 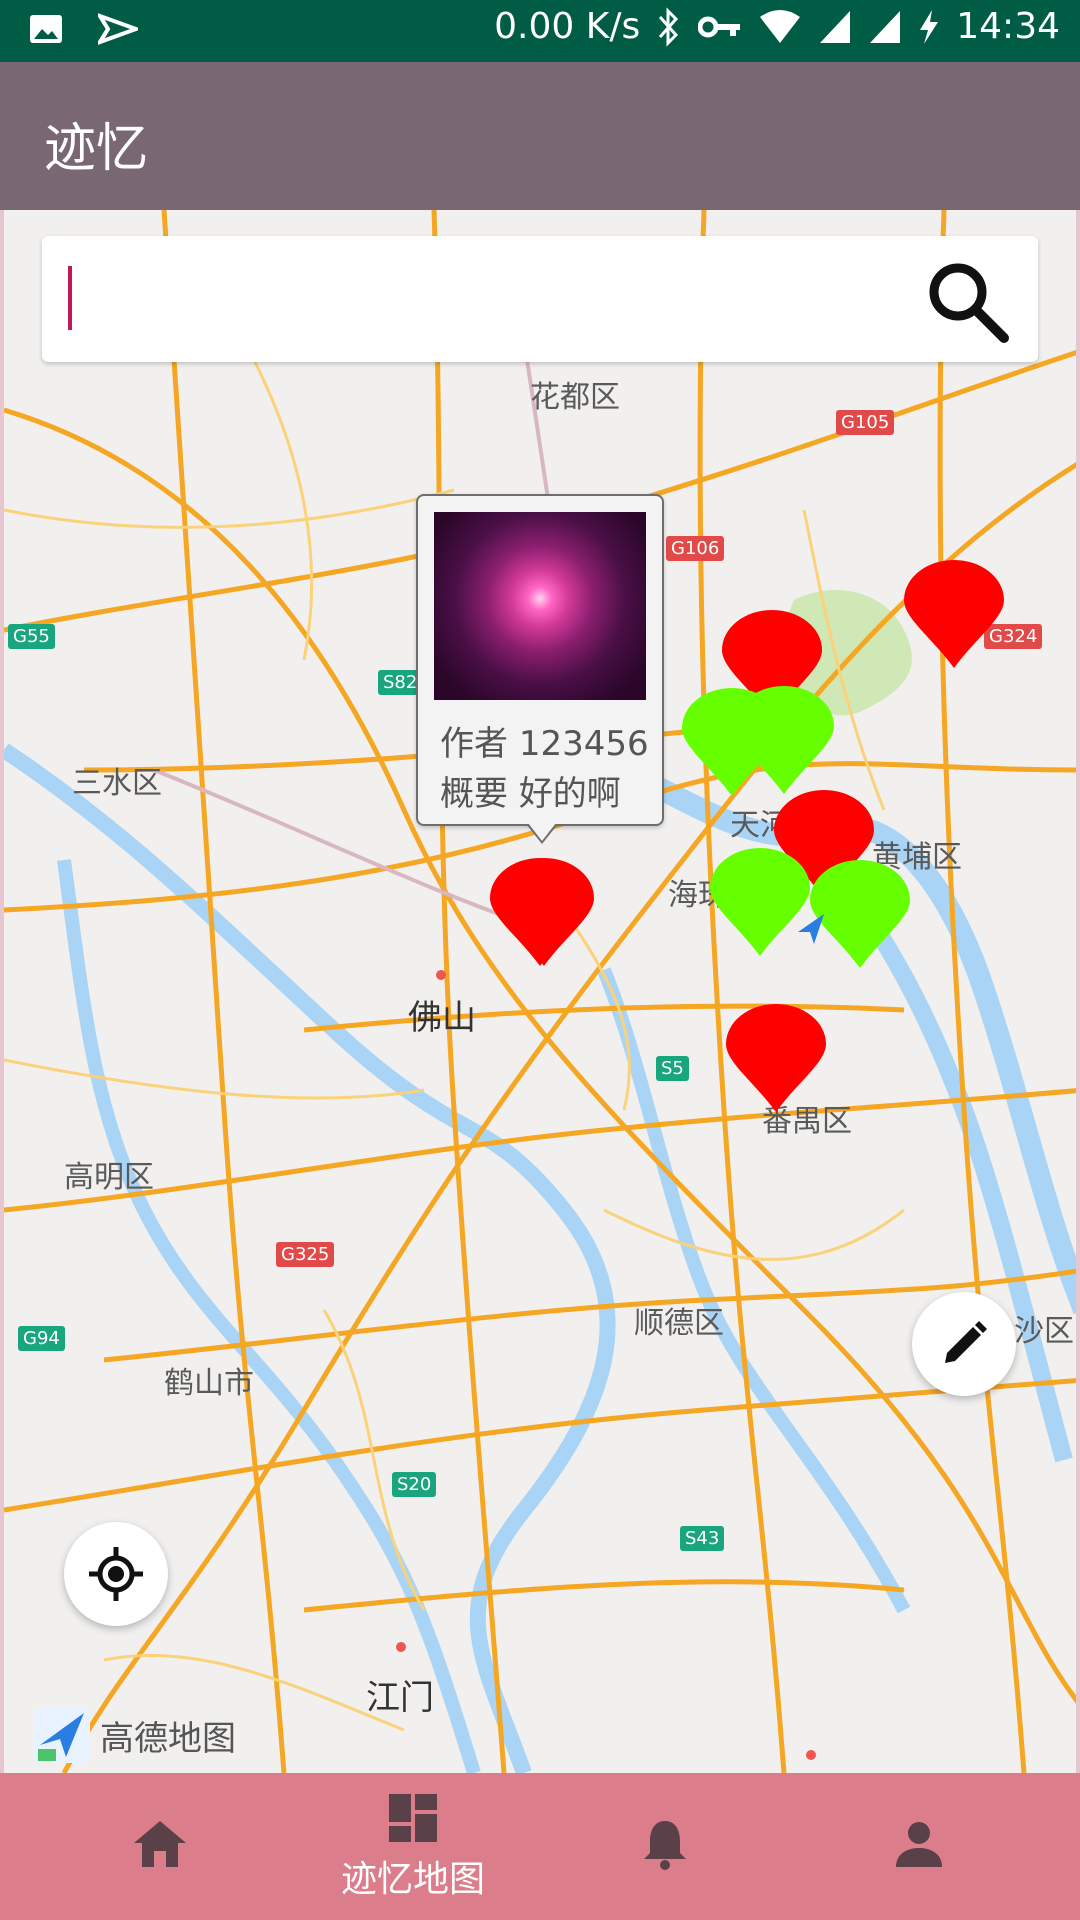 I want to click on place-label: 花都区, so click(x=575, y=397).